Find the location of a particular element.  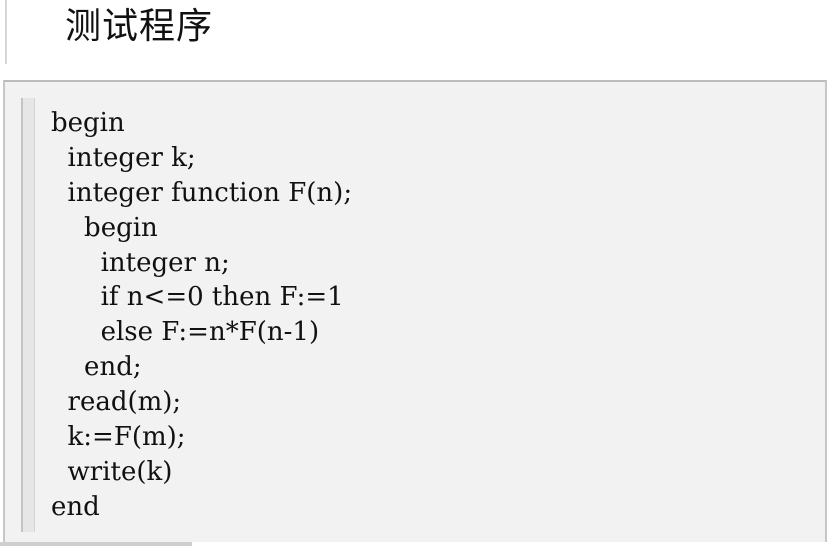

heading-section: 测试程序 is located at coordinates (417, 32).